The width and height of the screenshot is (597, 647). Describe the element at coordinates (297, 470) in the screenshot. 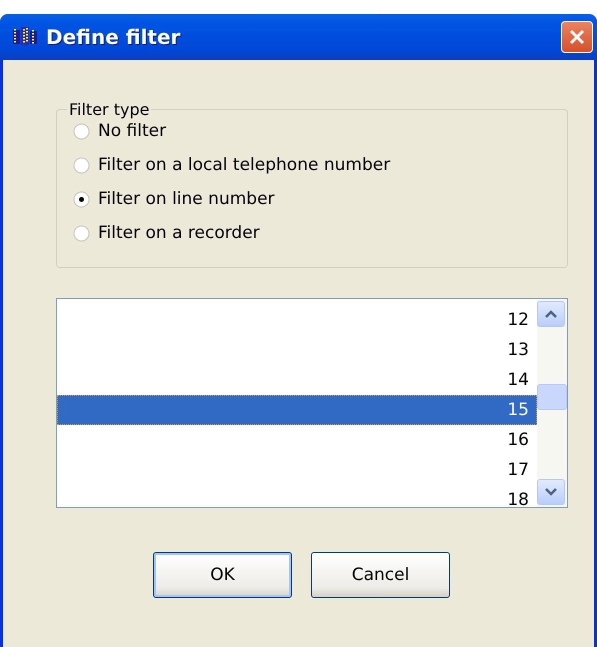

I see `list-item: 17` at that location.